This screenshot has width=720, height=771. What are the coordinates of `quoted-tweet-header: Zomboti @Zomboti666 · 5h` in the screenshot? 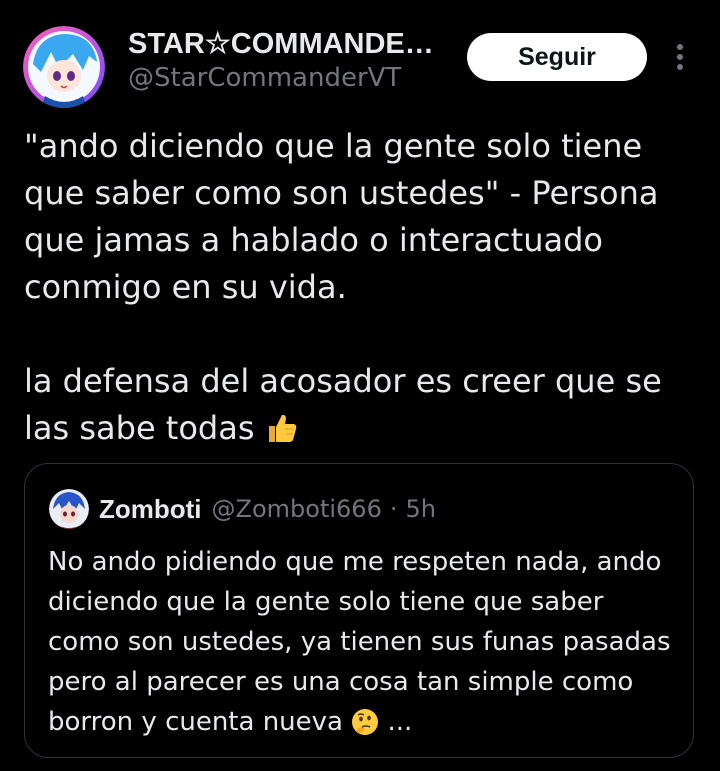 It's located at (242, 509).